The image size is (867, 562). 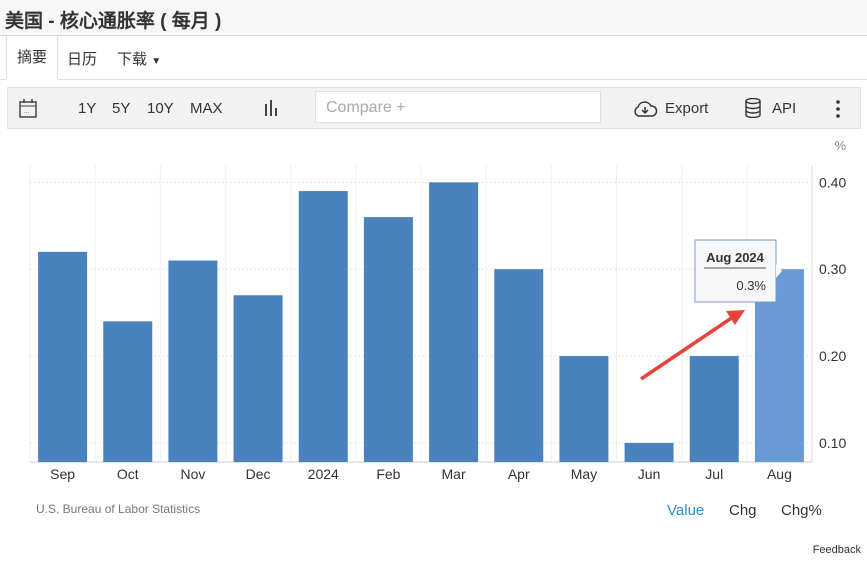 What do you see at coordinates (519, 365) in the screenshot?
I see `bar-apr` at bounding box center [519, 365].